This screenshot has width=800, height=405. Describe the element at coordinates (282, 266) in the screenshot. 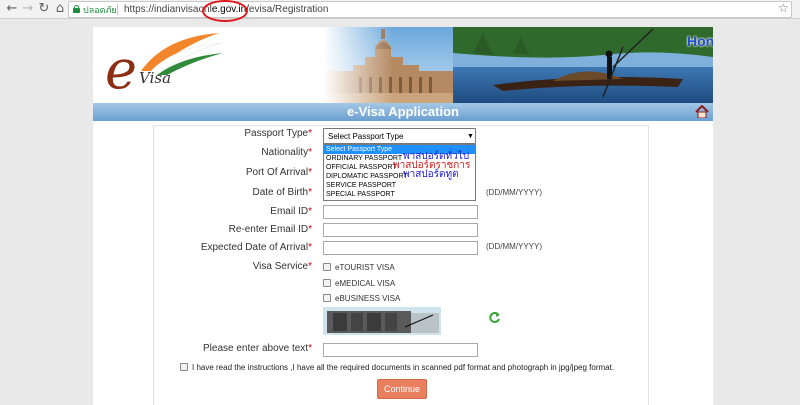

I see `visa-service-label: Visa Service*` at that location.